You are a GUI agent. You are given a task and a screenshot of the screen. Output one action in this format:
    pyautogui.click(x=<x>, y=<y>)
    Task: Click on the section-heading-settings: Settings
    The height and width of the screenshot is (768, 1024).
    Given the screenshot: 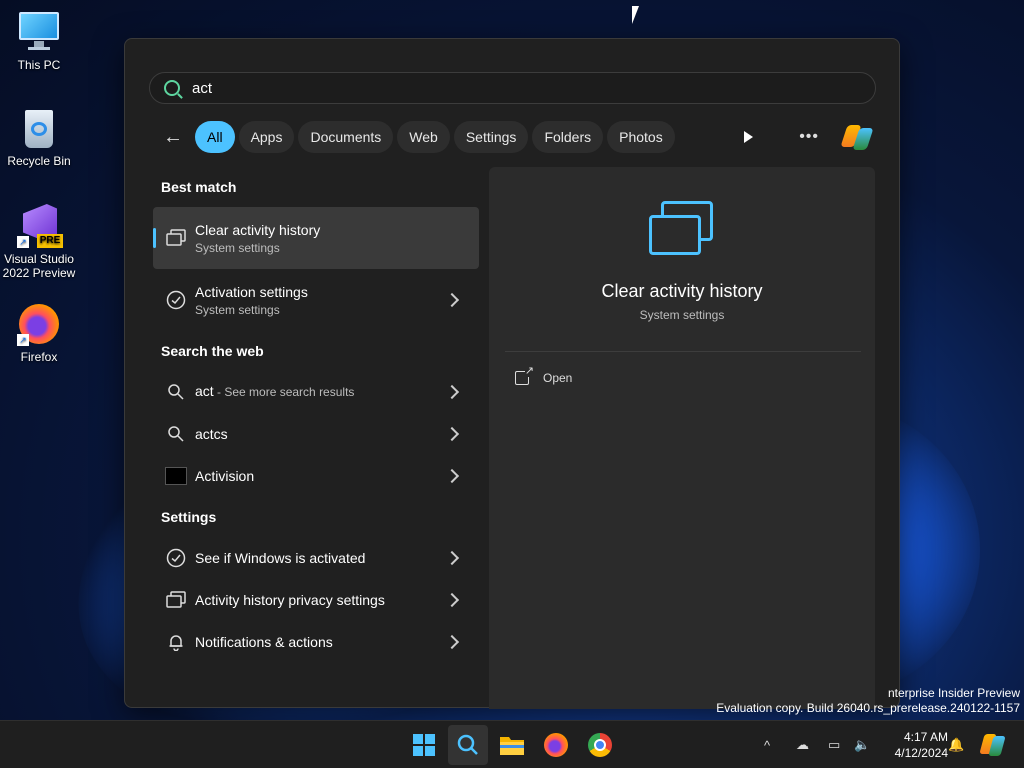 What is the action you would take?
    pyautogui.click(x=189, y=517)
    